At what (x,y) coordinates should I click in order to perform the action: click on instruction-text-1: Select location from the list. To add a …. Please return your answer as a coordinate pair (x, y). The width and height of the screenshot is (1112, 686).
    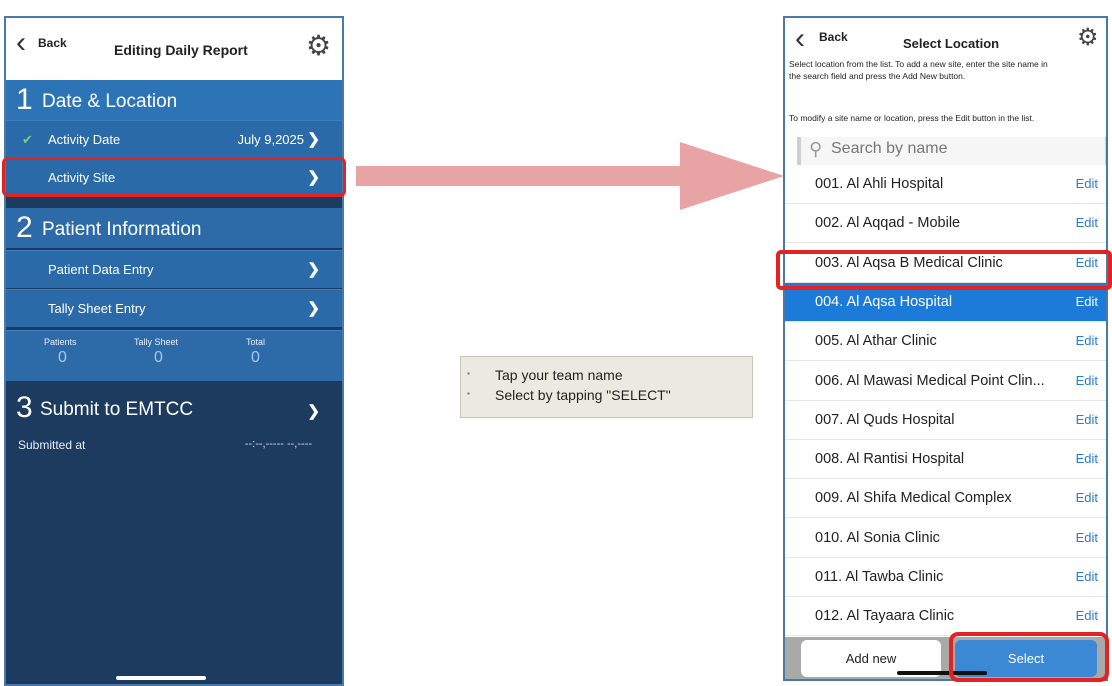
    Looking at the image, I should click on (918, 64).